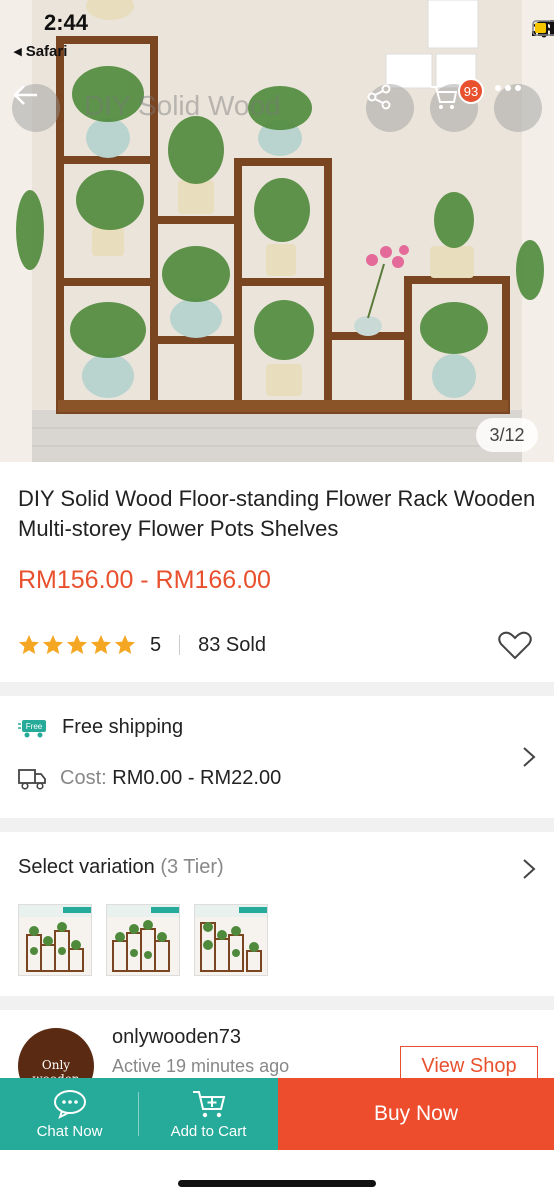 The height and width of the screenshot is (1200, 554). What do you see at coordinates (507, 435) in the screenshot?
I see `image-counter: 3/12` at bounding box center [507, 435].